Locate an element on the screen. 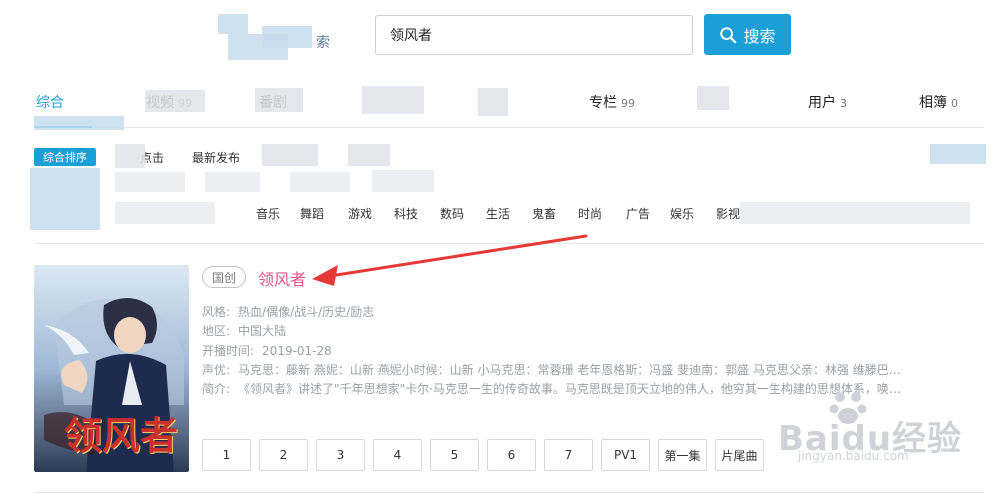  search-box is located at coordinates (534, 35).